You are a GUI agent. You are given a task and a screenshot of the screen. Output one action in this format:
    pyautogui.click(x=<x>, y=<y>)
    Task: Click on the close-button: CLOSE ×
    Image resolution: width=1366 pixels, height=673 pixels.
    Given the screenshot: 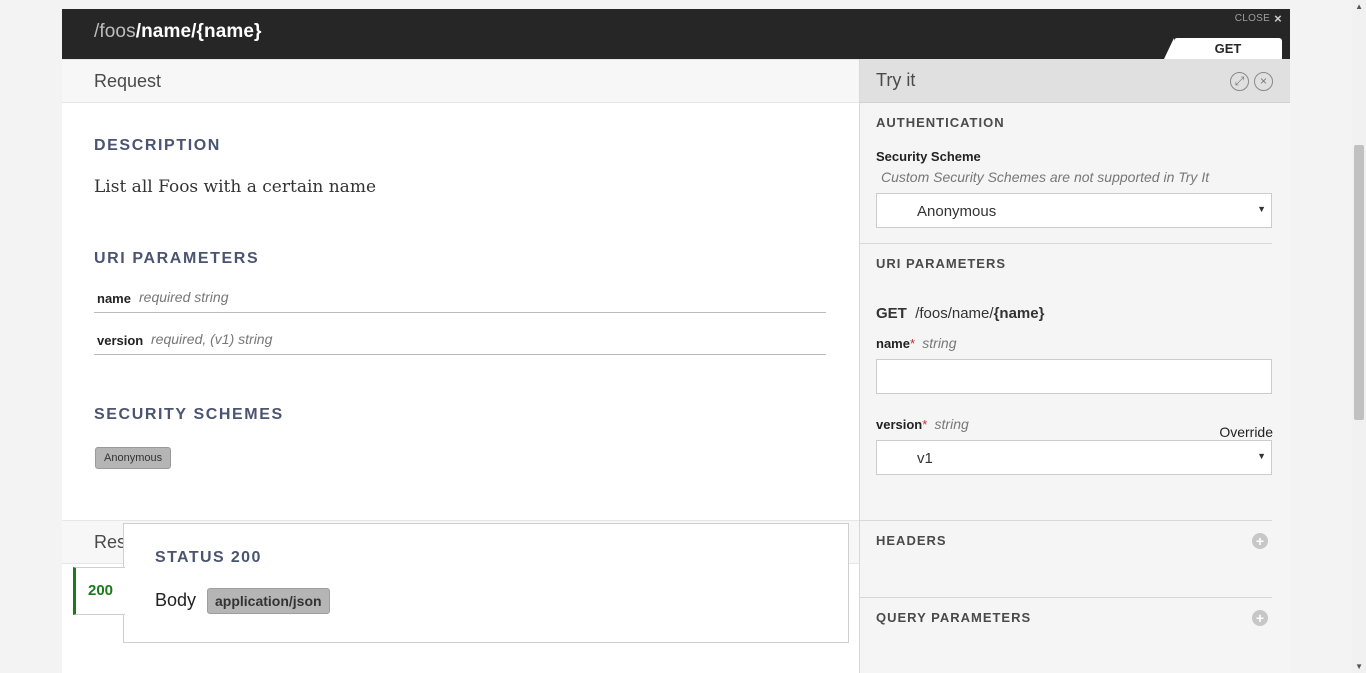 What is the action you would take?
    pyautogui.click(x=1258, y=18)
    